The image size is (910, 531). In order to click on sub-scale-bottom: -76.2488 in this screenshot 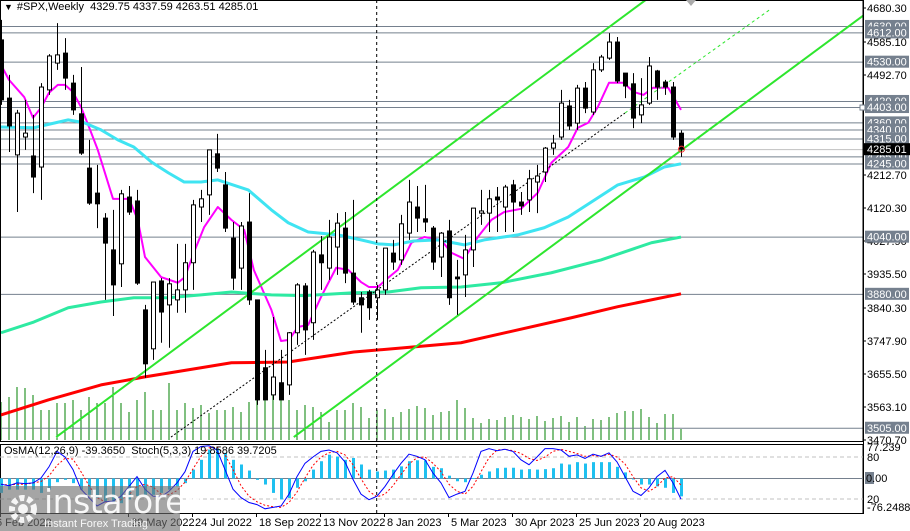, I will do `click(888, 508)`.